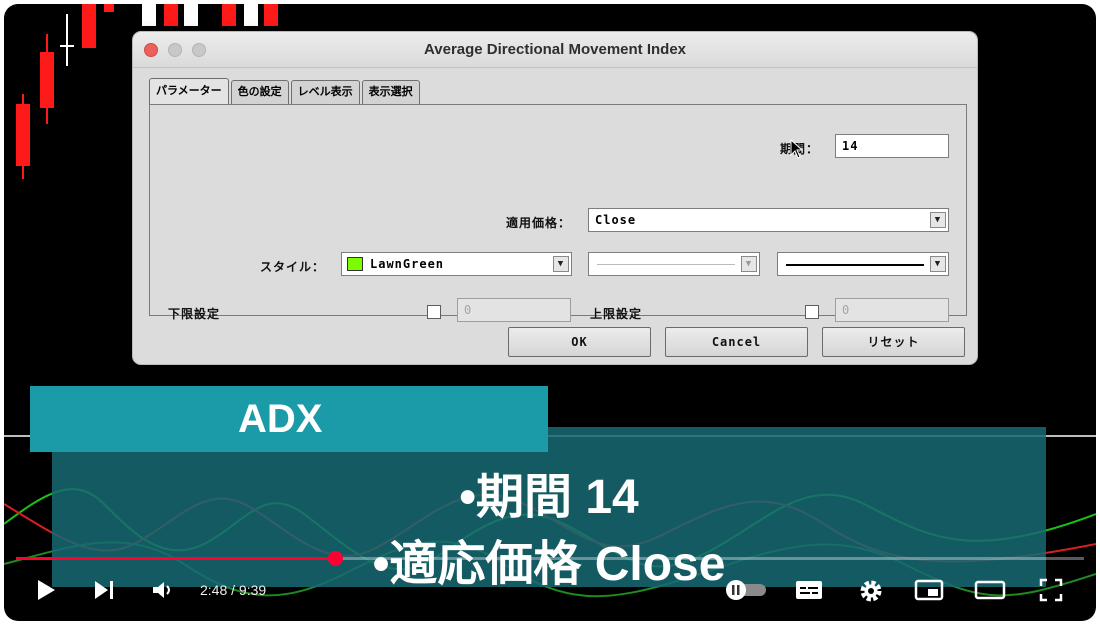 This screenshot has height=625, width=1100. What do you see at coordinates (666, 264) in the screenshot?
I see `line-style-sample` at bounding box center [666, 264].